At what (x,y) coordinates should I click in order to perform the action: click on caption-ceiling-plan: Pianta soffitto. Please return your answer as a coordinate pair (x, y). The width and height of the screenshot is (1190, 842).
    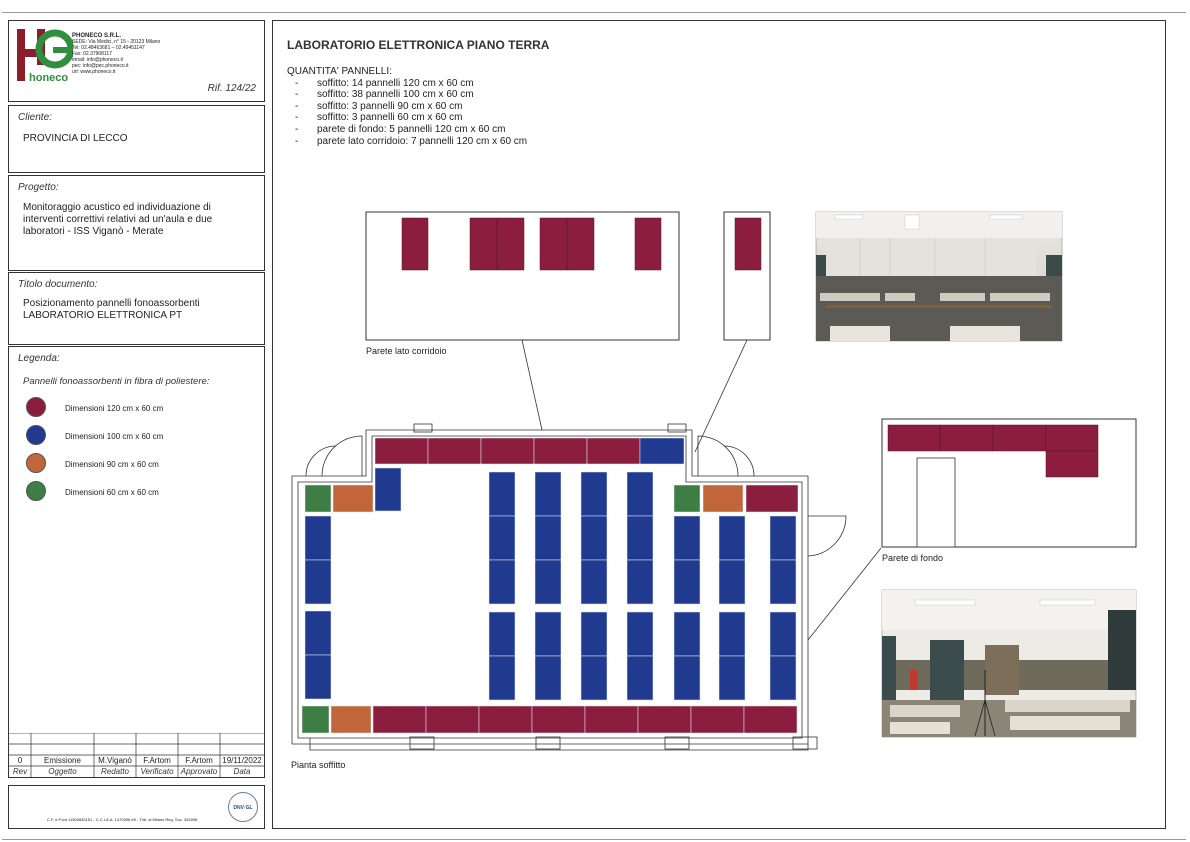
    Looking at the image, I should click on (318, 765).